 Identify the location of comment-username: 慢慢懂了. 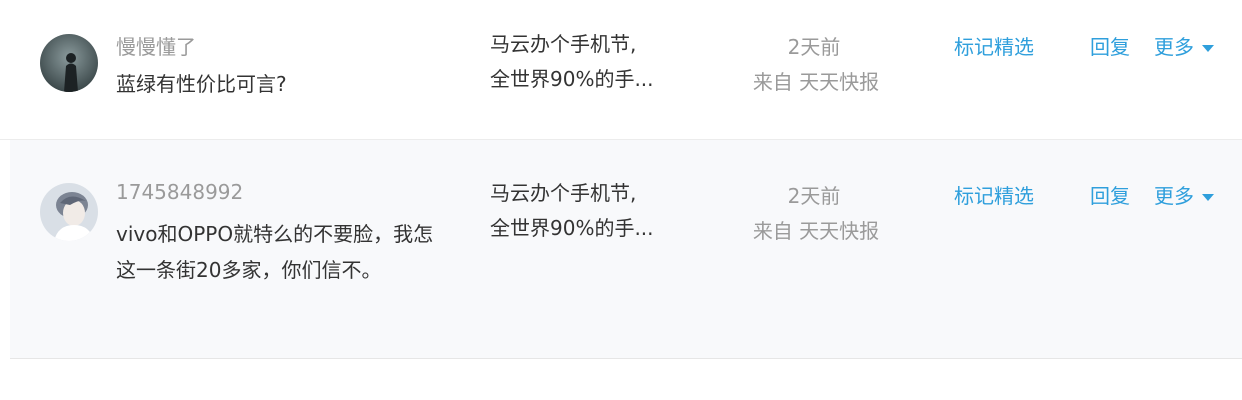
(156, 45).